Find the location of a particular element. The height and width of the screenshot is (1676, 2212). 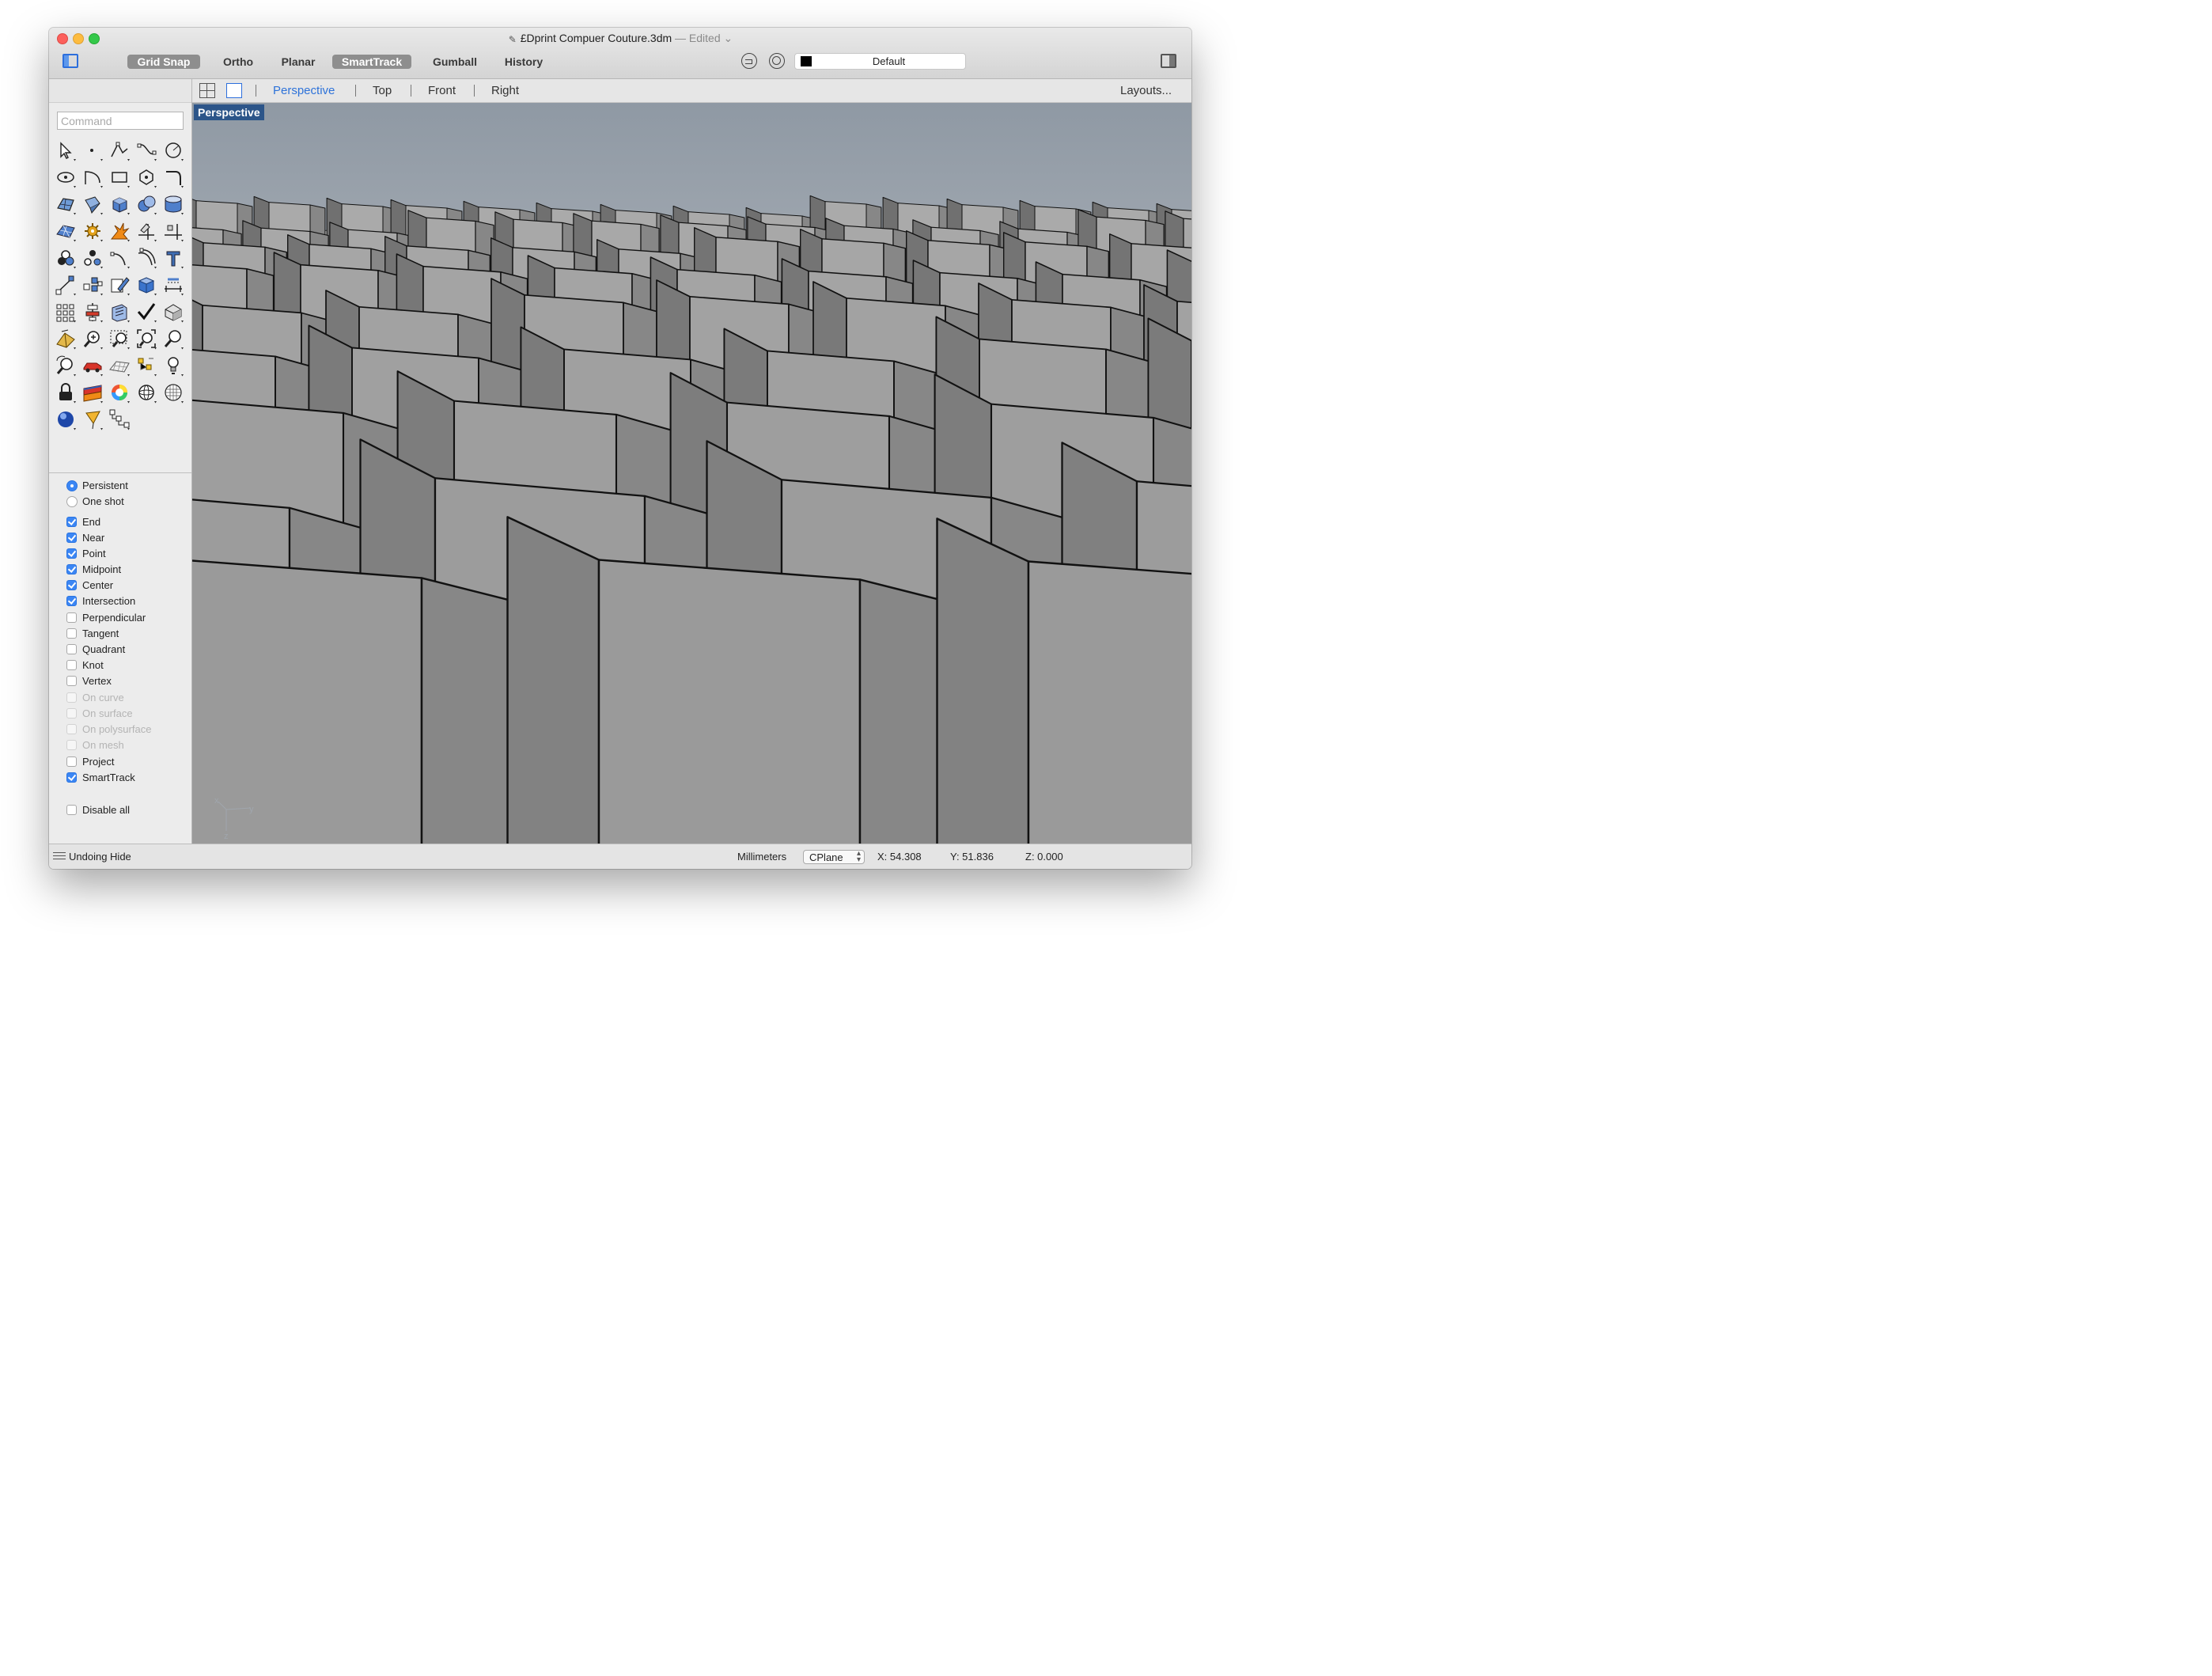

rotate-view-icon is located at coordinates (66, 366).